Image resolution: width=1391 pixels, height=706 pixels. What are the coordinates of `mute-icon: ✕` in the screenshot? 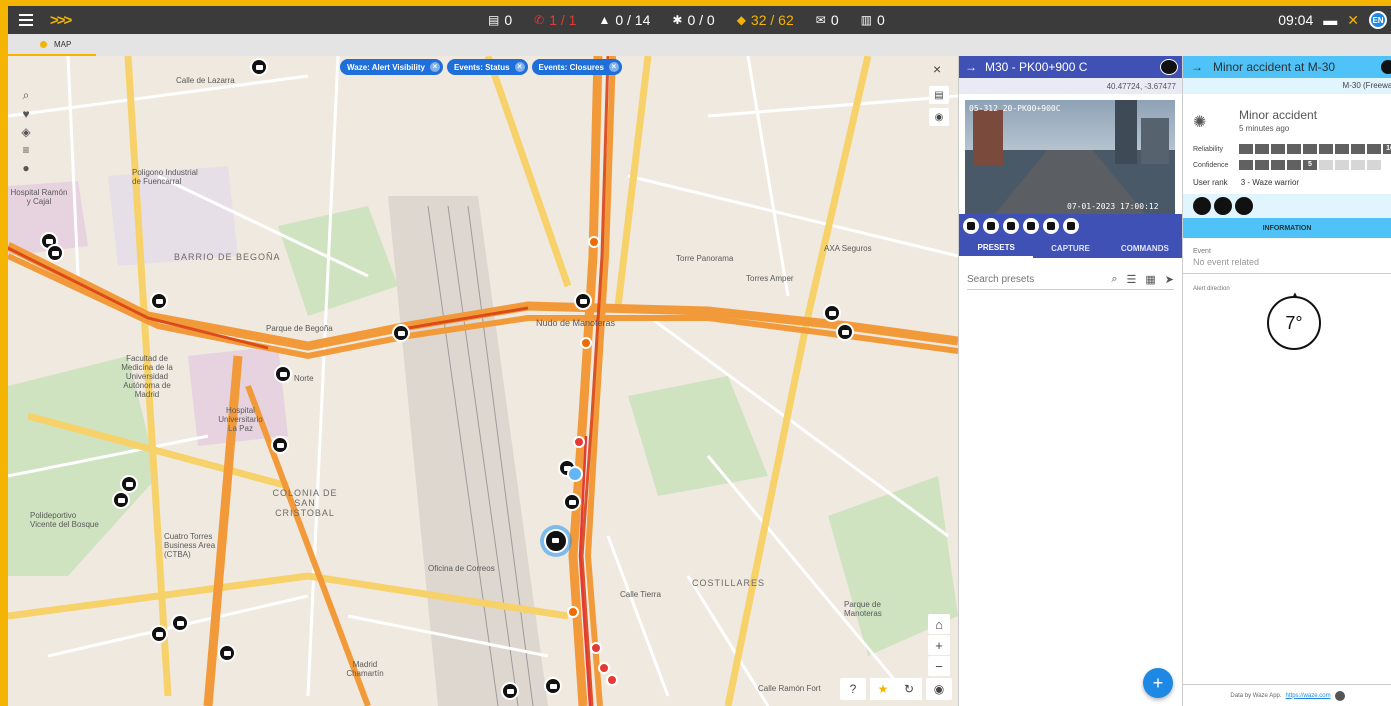 It's located at (1353, 20).